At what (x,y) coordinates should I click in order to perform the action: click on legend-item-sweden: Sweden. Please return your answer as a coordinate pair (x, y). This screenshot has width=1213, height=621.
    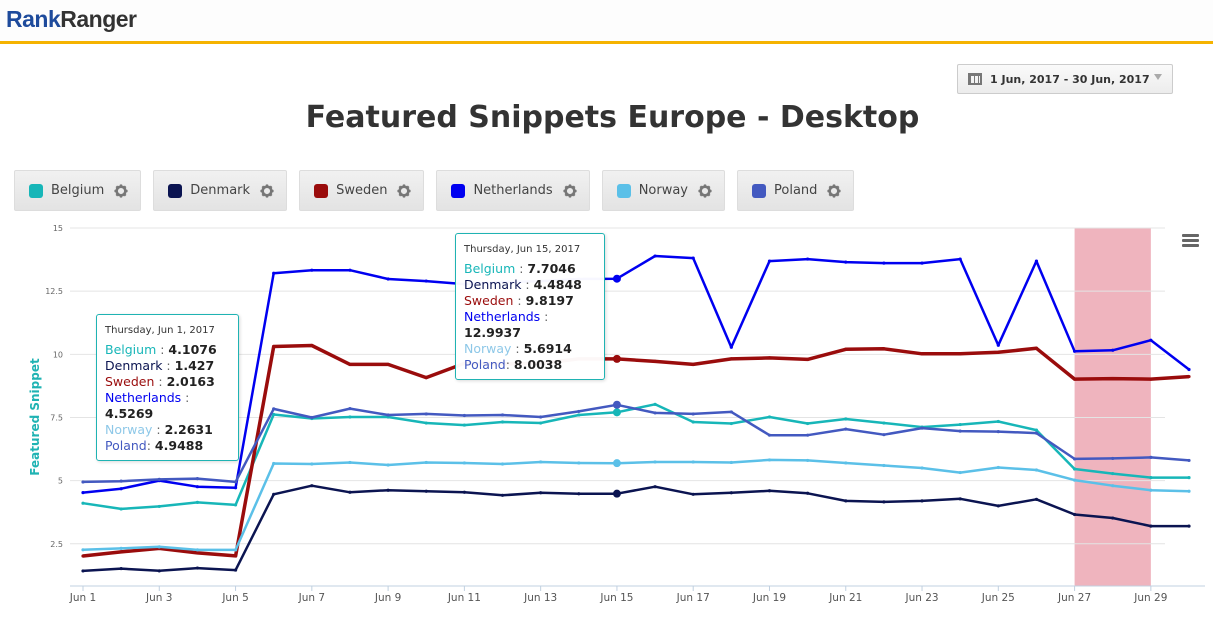
    Looking at the image, I should click on (362, 190).